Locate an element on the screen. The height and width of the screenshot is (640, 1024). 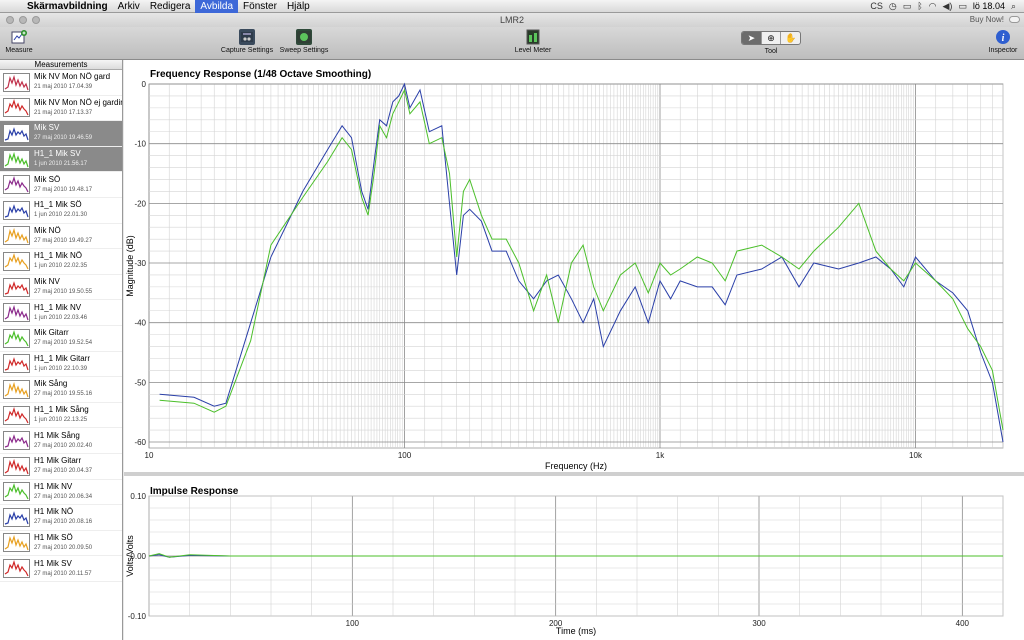
measurement-name: Mik NV Mon NÖ gard is located at coordinates (72, 77).